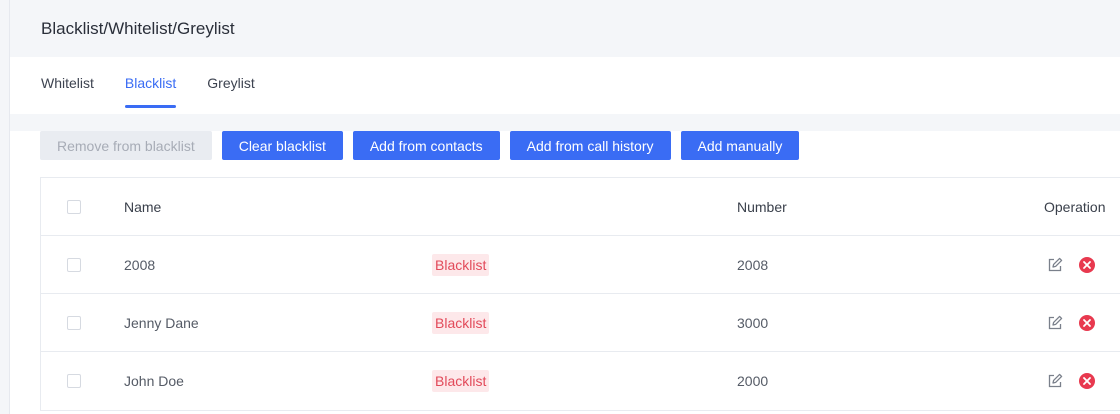 The width and height of the screenshot is (1120, 414). What do you see at coordinates (565, 85) in the screenshot?
I see `tab-bar: Whitelist Blacklist Greylist` at bounding box center [565, 85].